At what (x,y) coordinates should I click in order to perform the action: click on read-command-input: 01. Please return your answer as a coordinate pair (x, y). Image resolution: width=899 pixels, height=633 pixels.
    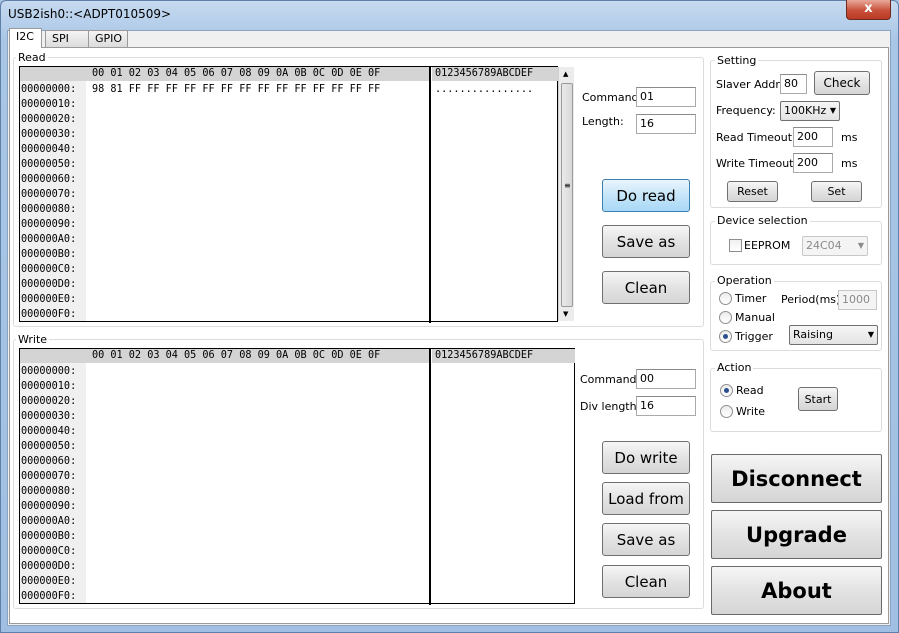
    Looking at the image, I should click on (666, 97).